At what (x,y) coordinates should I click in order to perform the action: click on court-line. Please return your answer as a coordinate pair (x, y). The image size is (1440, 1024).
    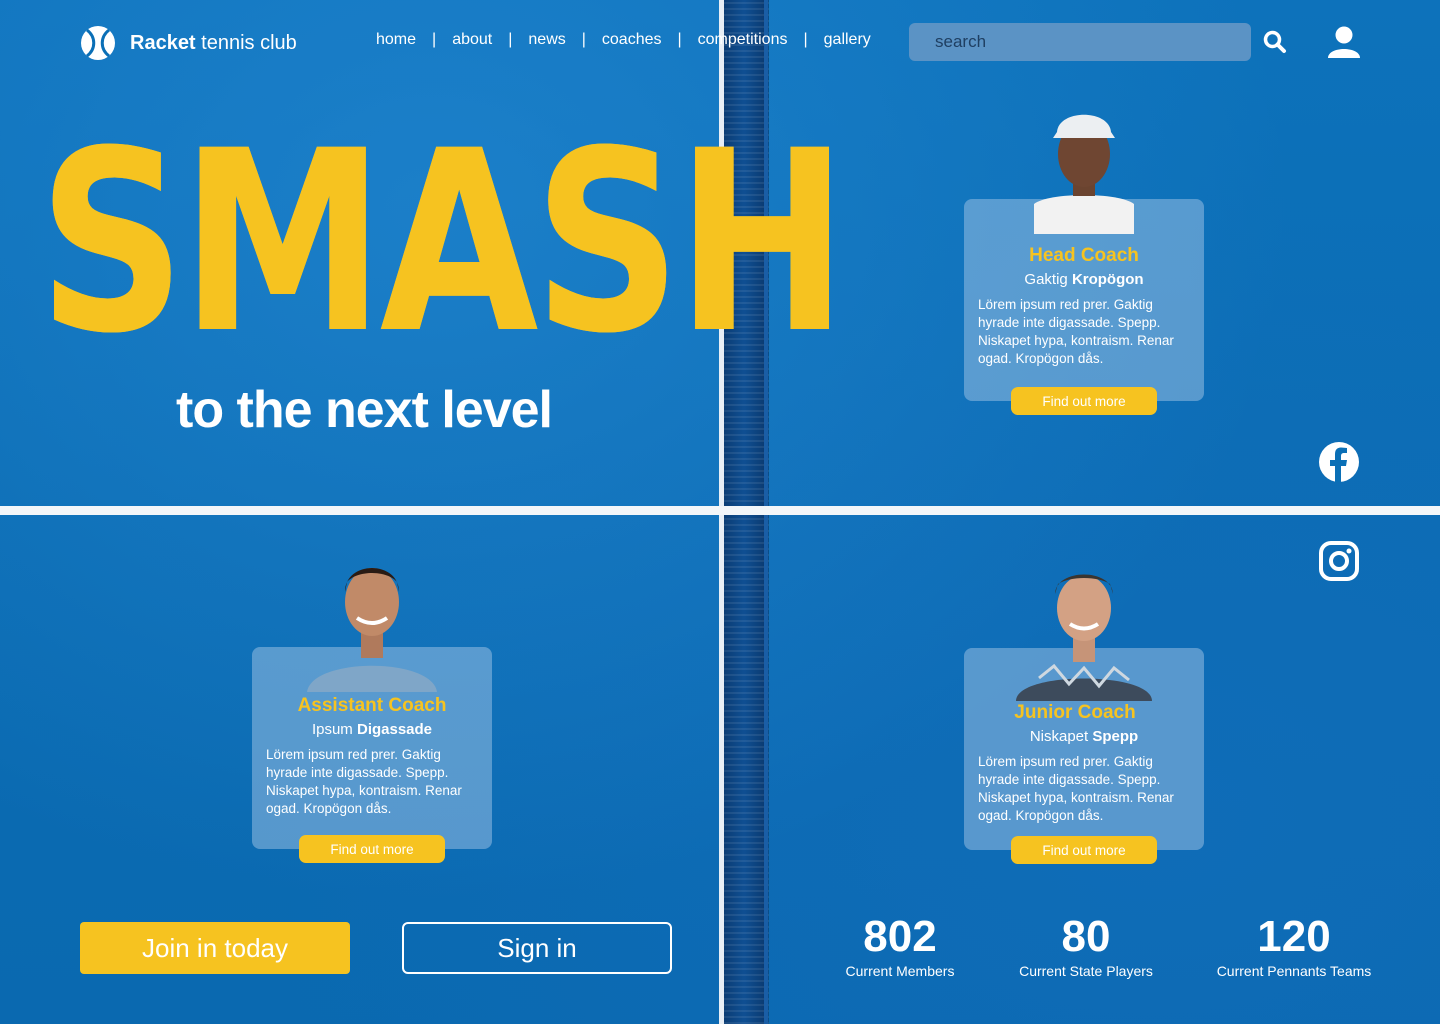
    Looking at the image, I should click on (720, 510).